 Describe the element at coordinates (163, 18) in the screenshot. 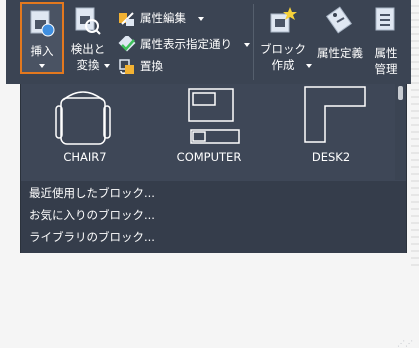

I see `edit-attribute-label: 属性編集` at that location.